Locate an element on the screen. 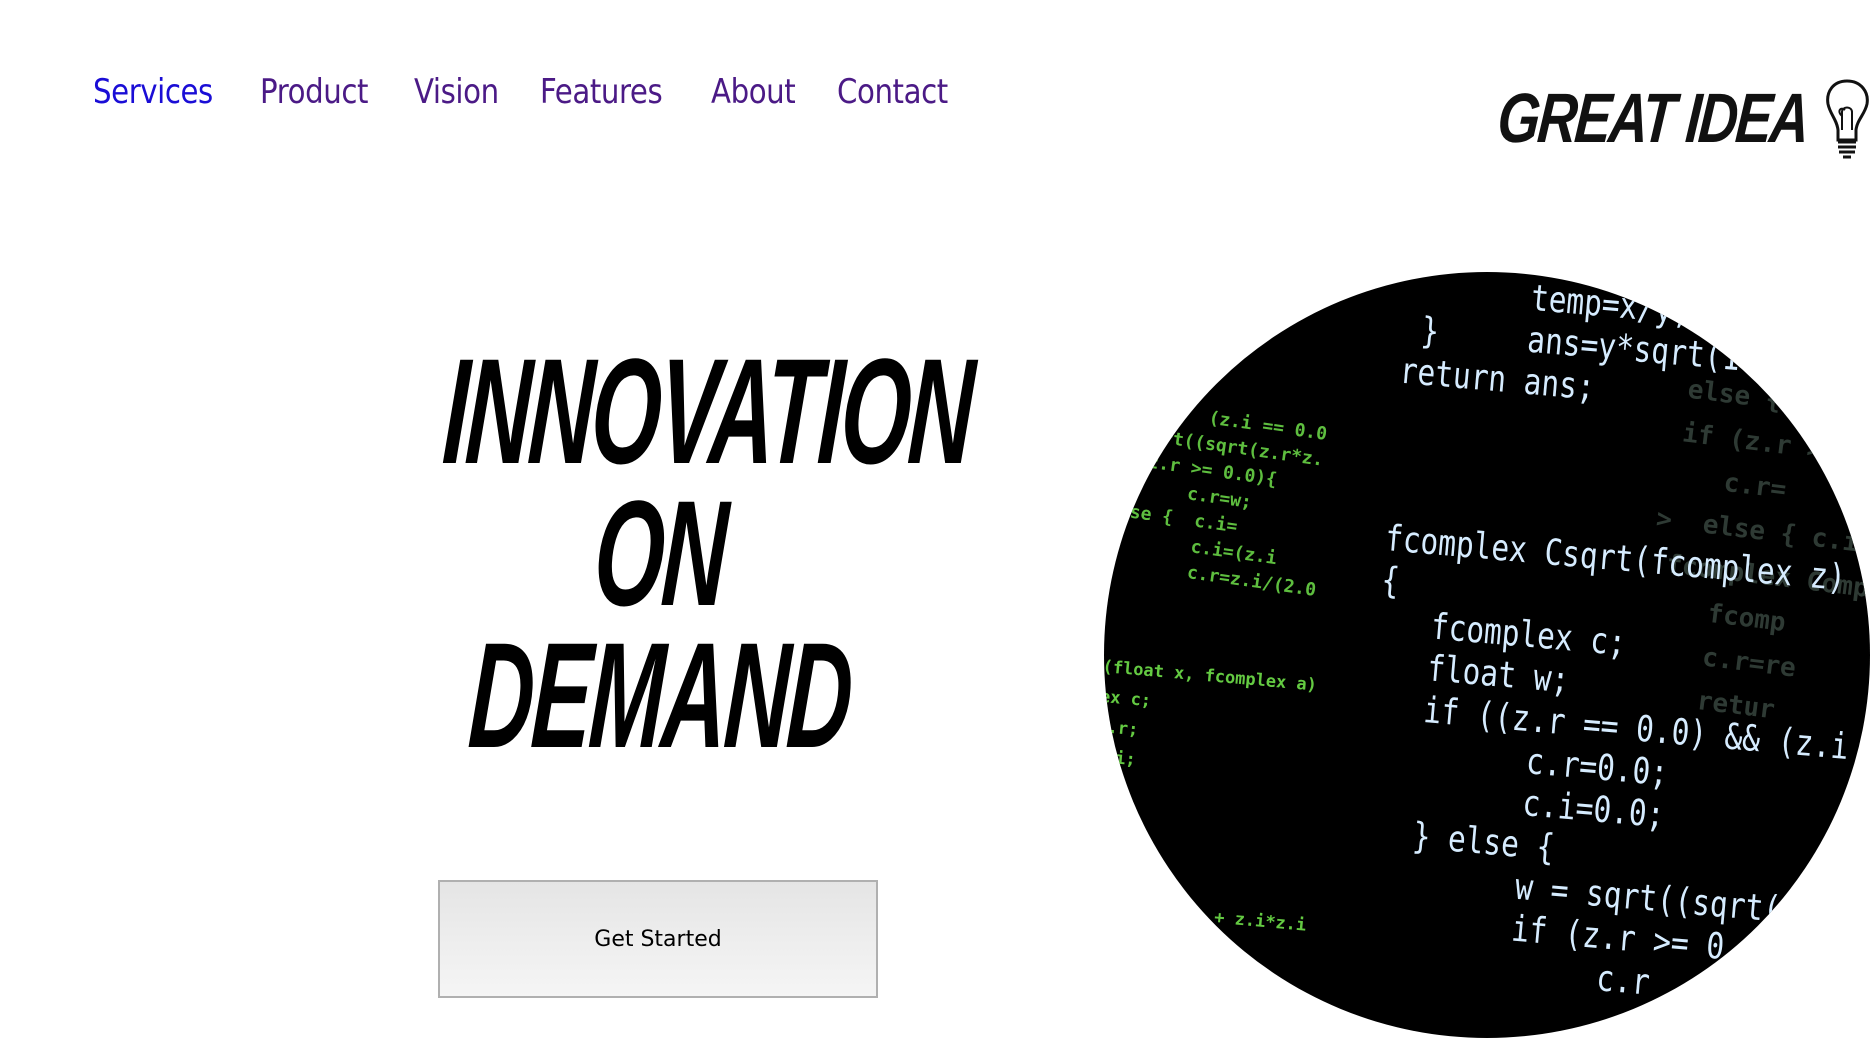 The image size is (1870, 1060). nav-features: Features is located at coordinates (601, 92).